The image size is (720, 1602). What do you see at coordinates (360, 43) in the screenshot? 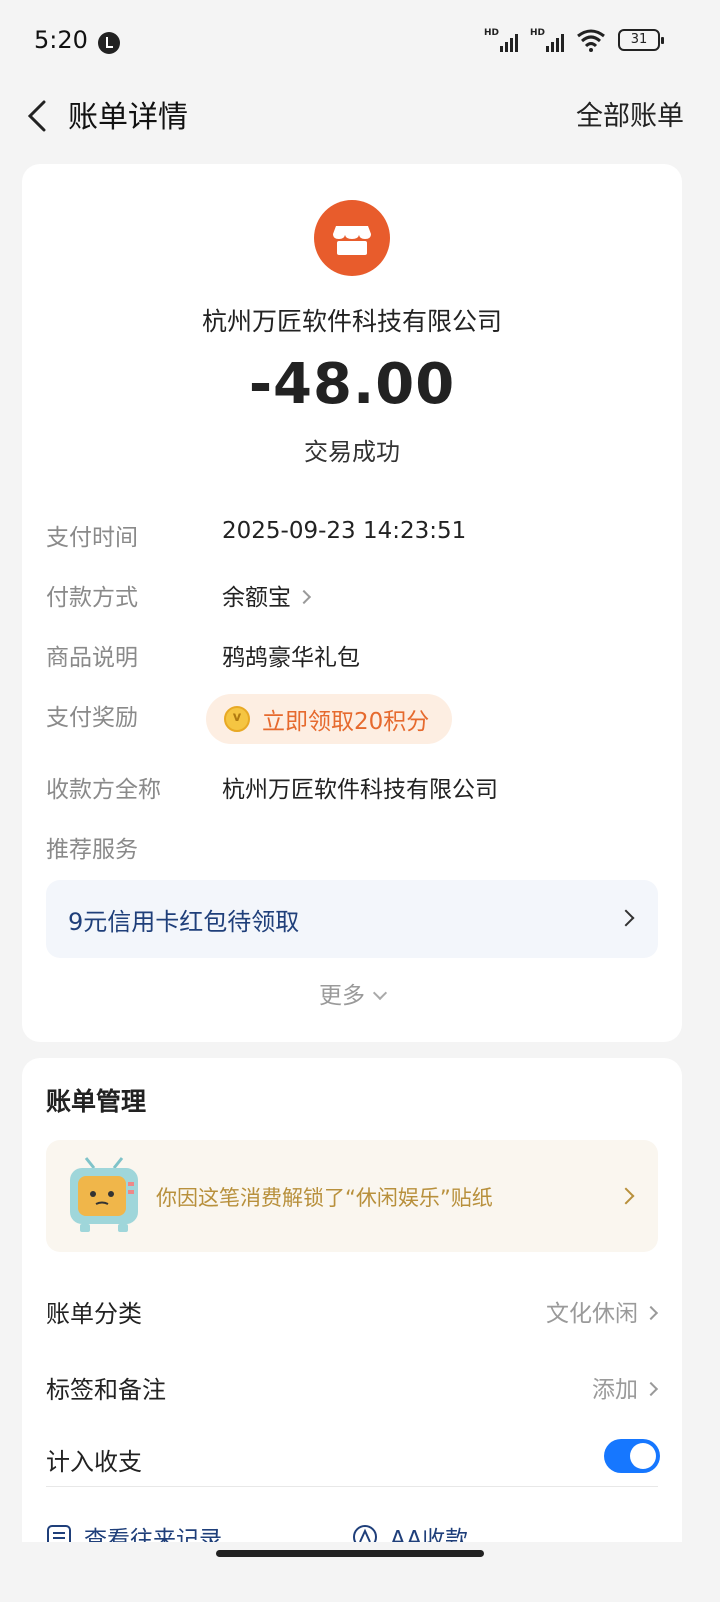
I see `status-bar: 5:20 HD HD 31` at bounding box center [360, 43].